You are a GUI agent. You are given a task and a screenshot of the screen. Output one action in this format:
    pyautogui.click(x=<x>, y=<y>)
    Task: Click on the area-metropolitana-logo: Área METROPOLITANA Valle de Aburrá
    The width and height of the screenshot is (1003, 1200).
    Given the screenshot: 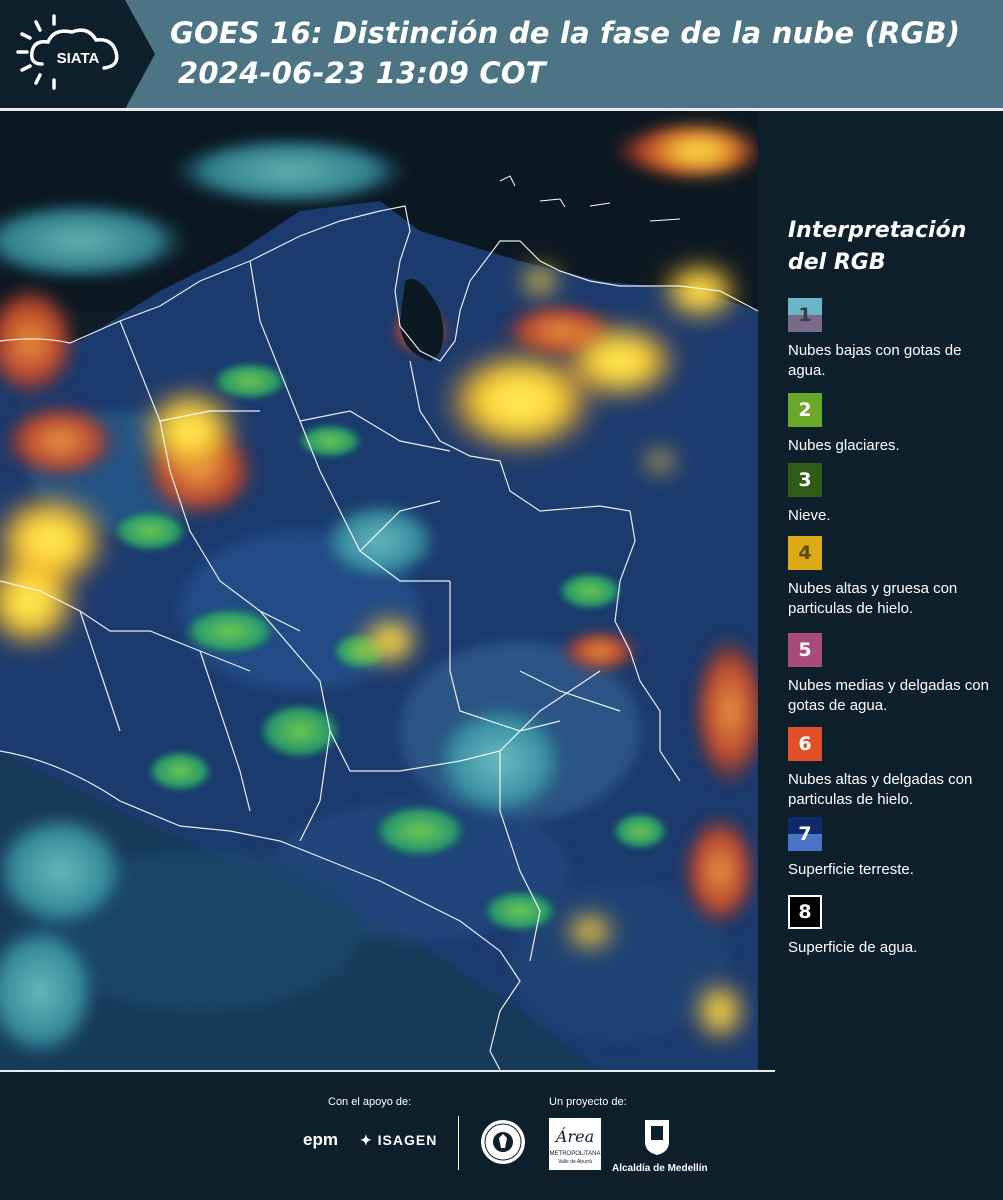 What is the action you would take?
    pyautogui.click(x=575, y=1146)
    